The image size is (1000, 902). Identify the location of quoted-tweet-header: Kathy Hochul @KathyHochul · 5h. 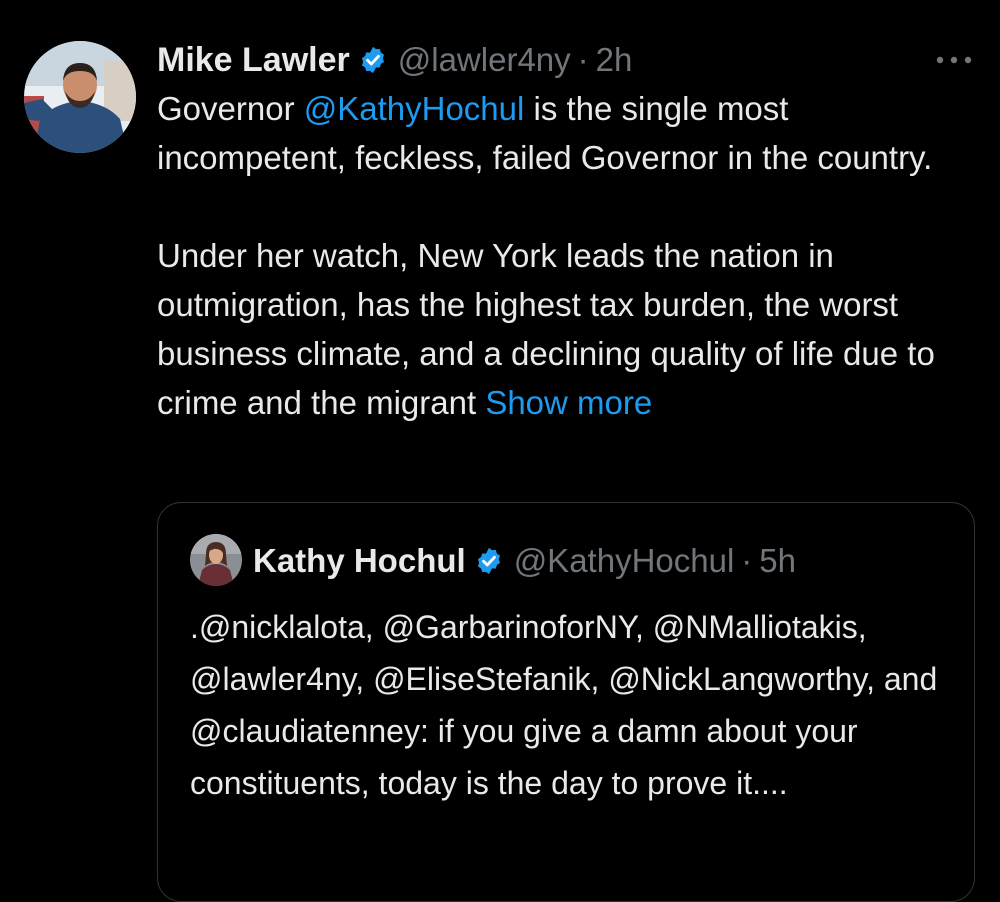
(524, 561).